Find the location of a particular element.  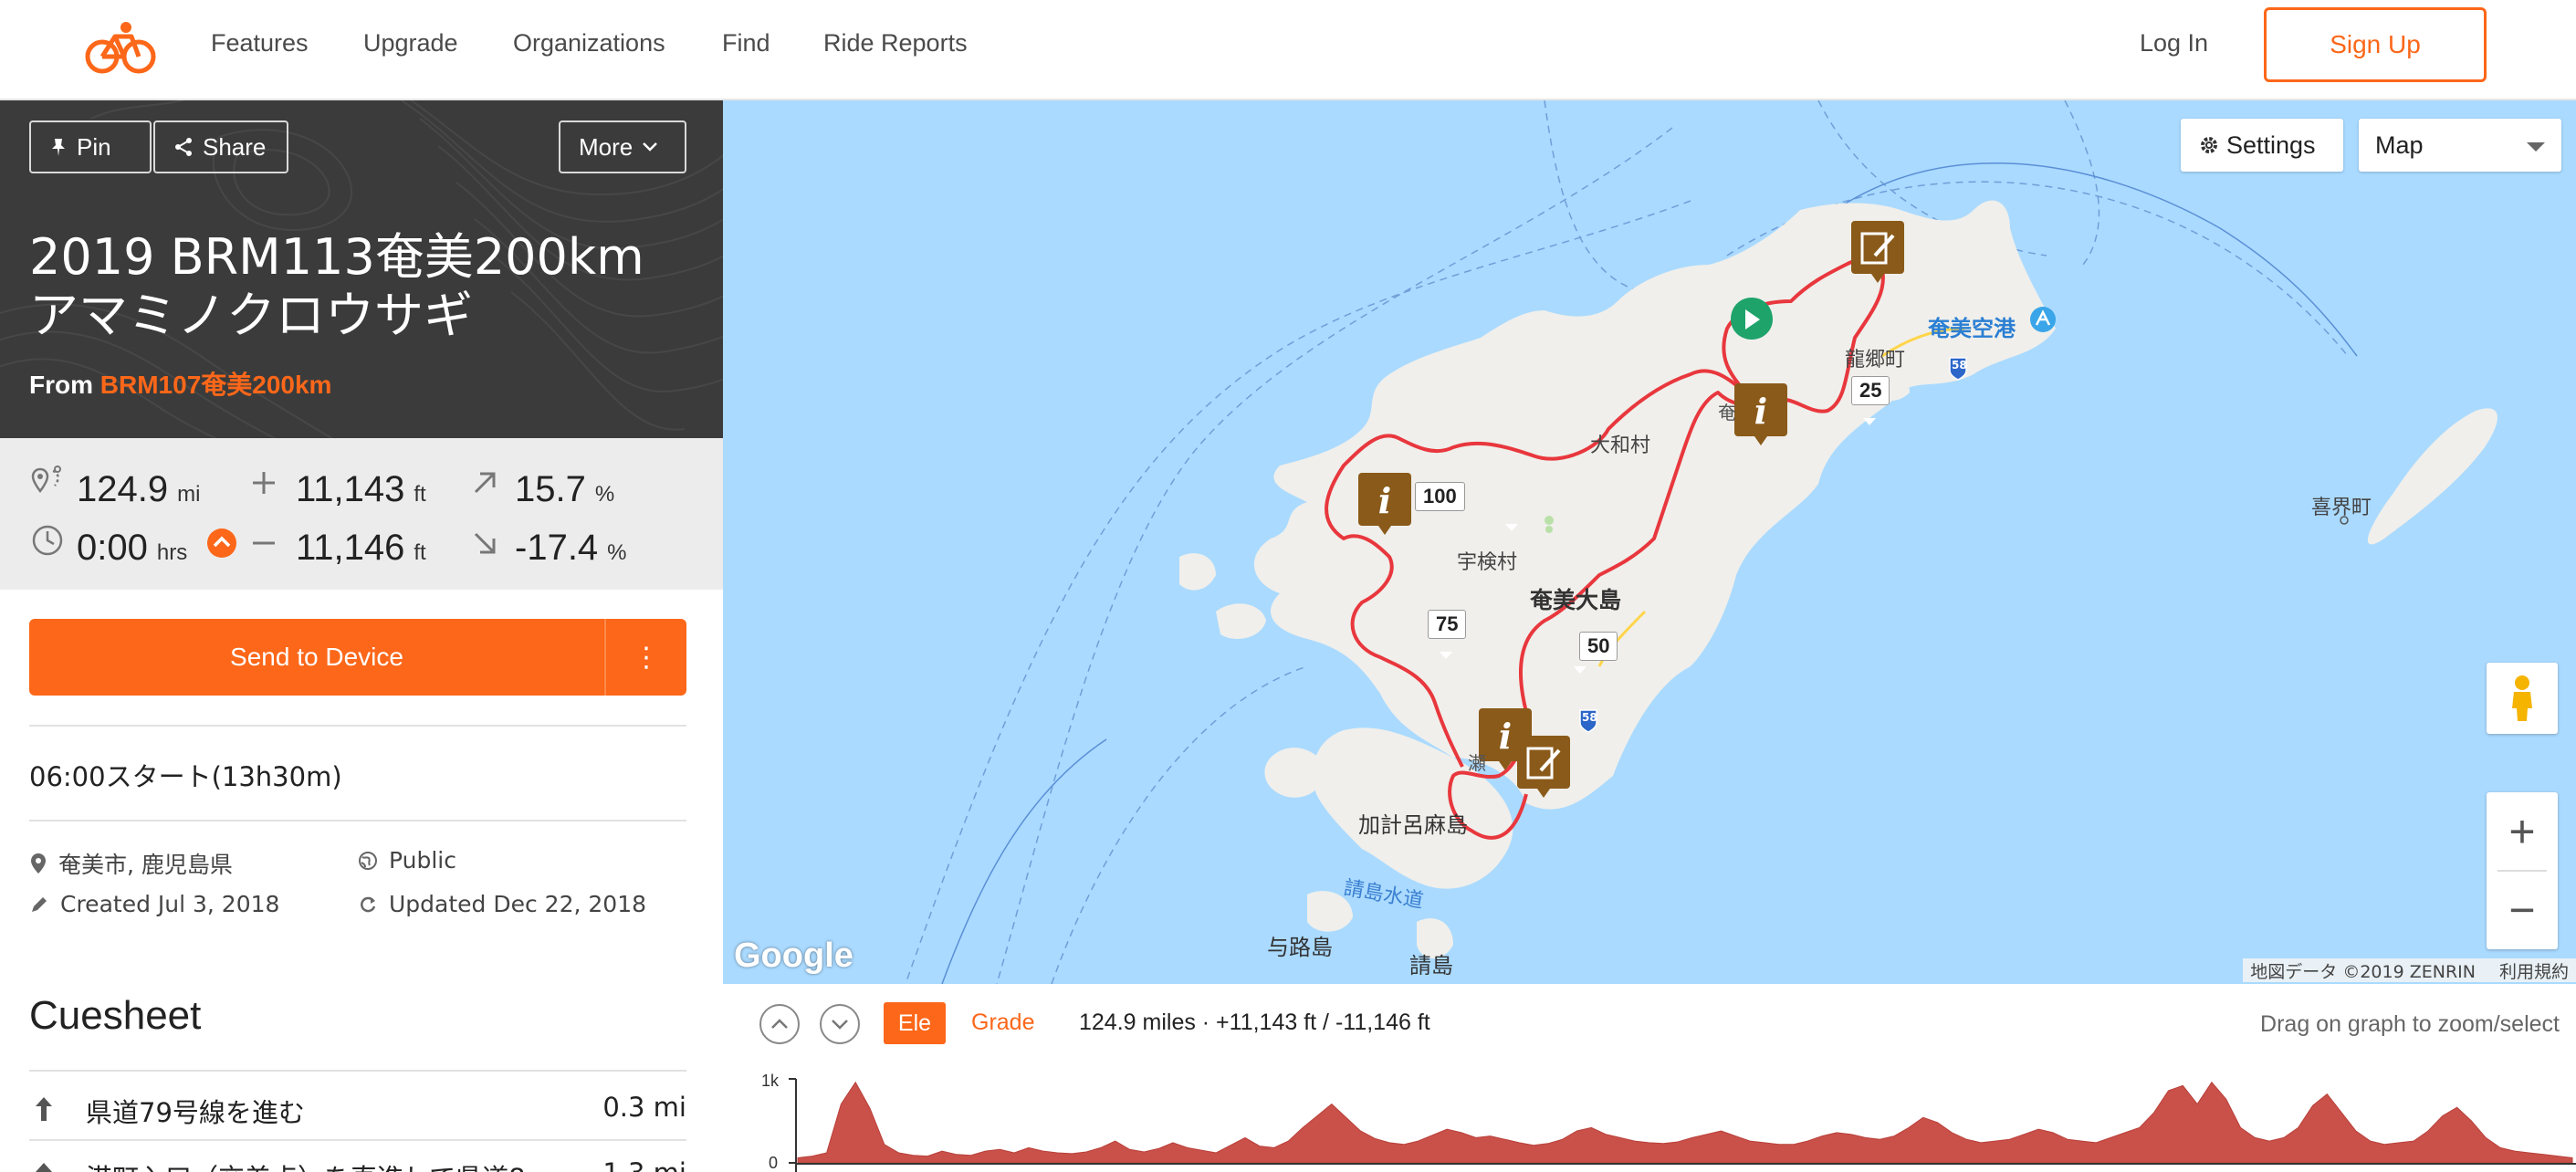

map-label-yamato: 大和村 is located at coordinates (1621, 445).